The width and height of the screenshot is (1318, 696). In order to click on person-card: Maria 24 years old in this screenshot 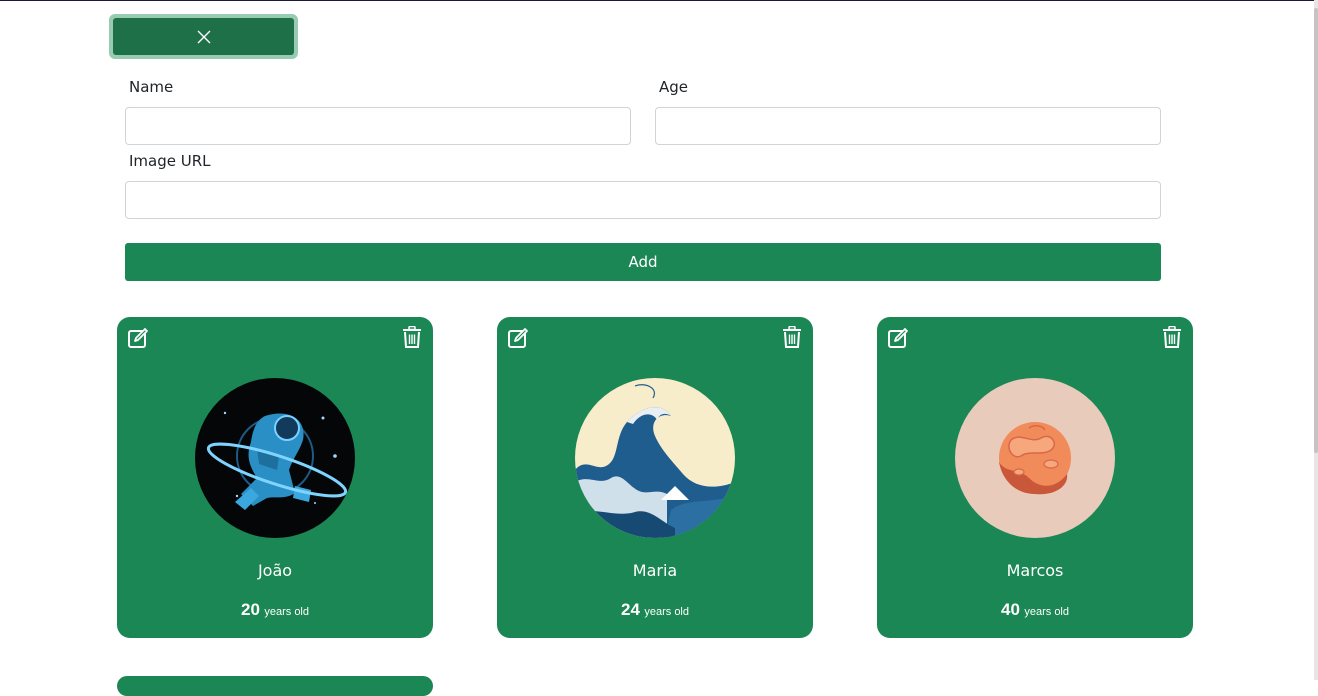, I will do `click(655, 477)`.